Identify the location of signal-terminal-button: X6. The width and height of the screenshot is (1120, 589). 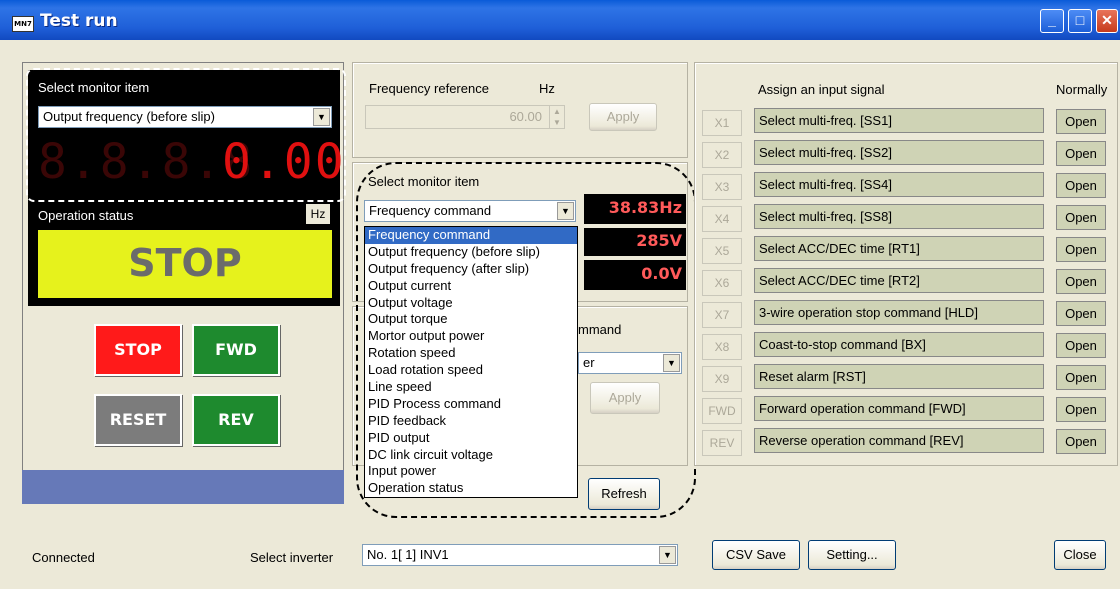
(722, 283).